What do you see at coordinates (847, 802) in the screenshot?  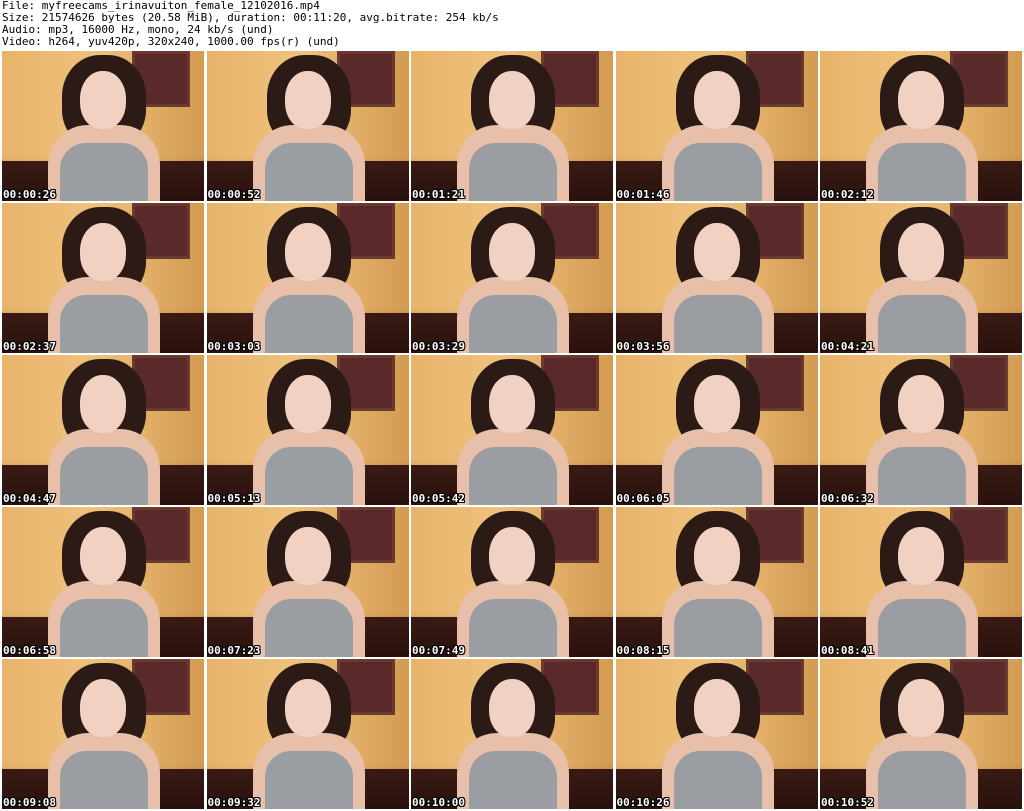 I see `thumbnail-timestamp: 00:10:52` at bounding box center [847, 802].